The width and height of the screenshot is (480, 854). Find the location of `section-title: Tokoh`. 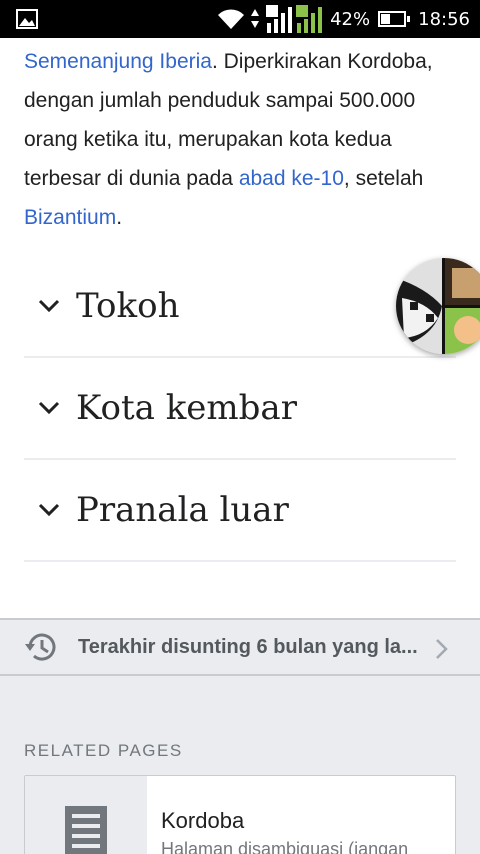

section-title: Tokoh is located at coordinates (128, 306).